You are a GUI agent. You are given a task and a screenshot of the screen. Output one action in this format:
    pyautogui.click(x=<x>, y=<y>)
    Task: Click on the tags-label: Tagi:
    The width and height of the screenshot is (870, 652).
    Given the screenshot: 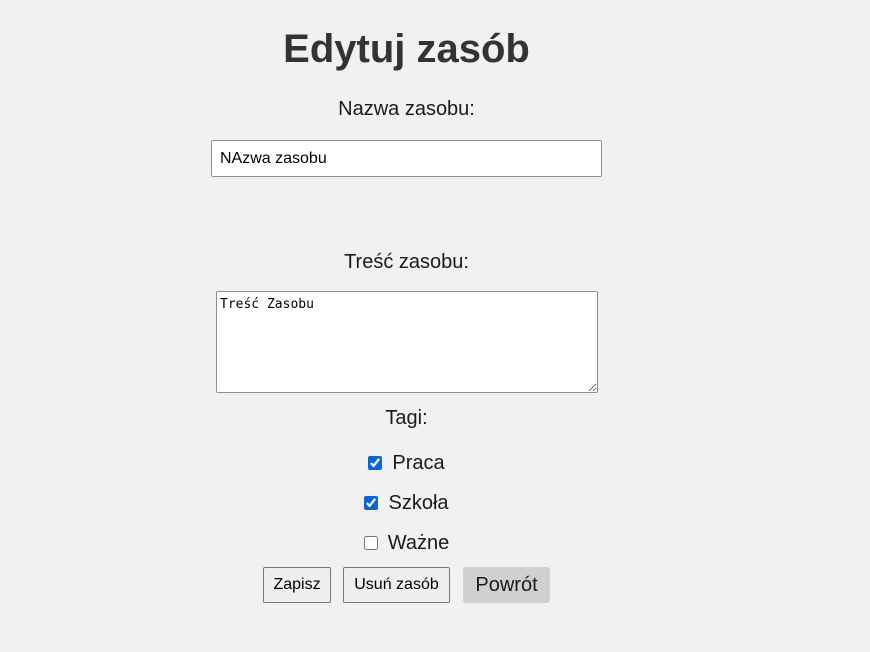 What is the action you would take?
    pyautogui.click(x=406, y=418)
    